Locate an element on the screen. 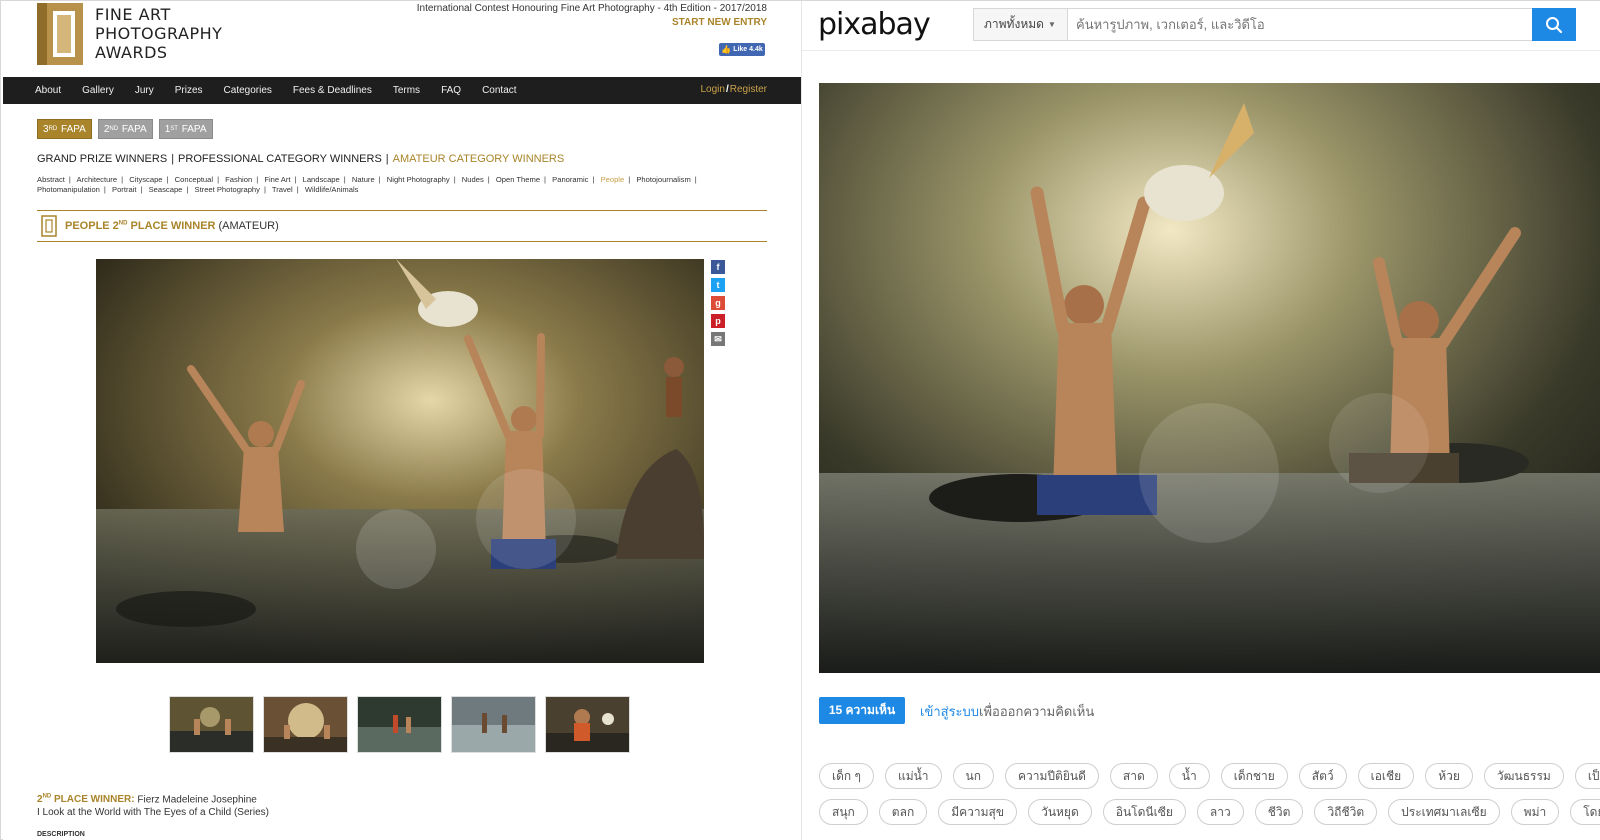  search-icon is located at coordinates (1554, 24).